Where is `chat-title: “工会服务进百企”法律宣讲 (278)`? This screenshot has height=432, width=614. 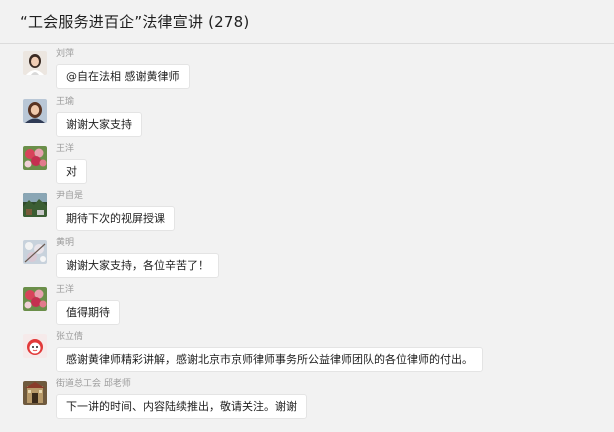
chat-title: “工会服务进百企”法律宣讲 (278) is located at coordinates (135, 22).